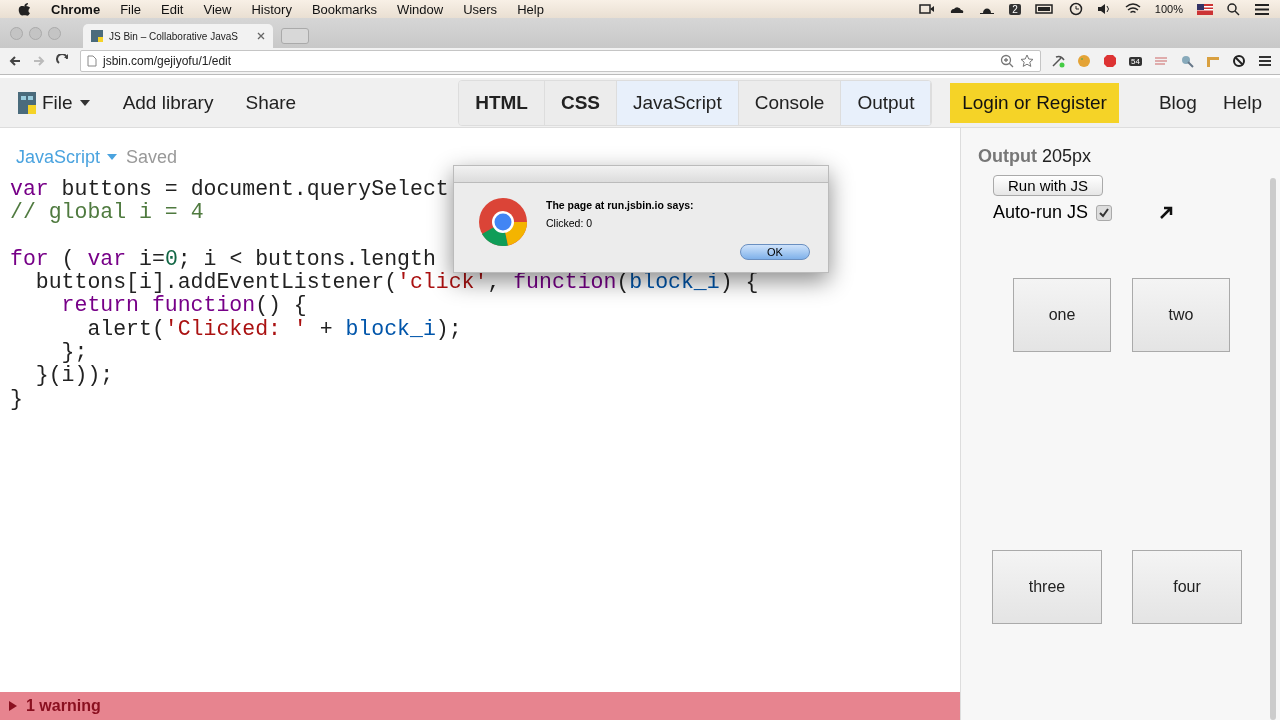  I want to click on output-button: three, so click(1047, 587).